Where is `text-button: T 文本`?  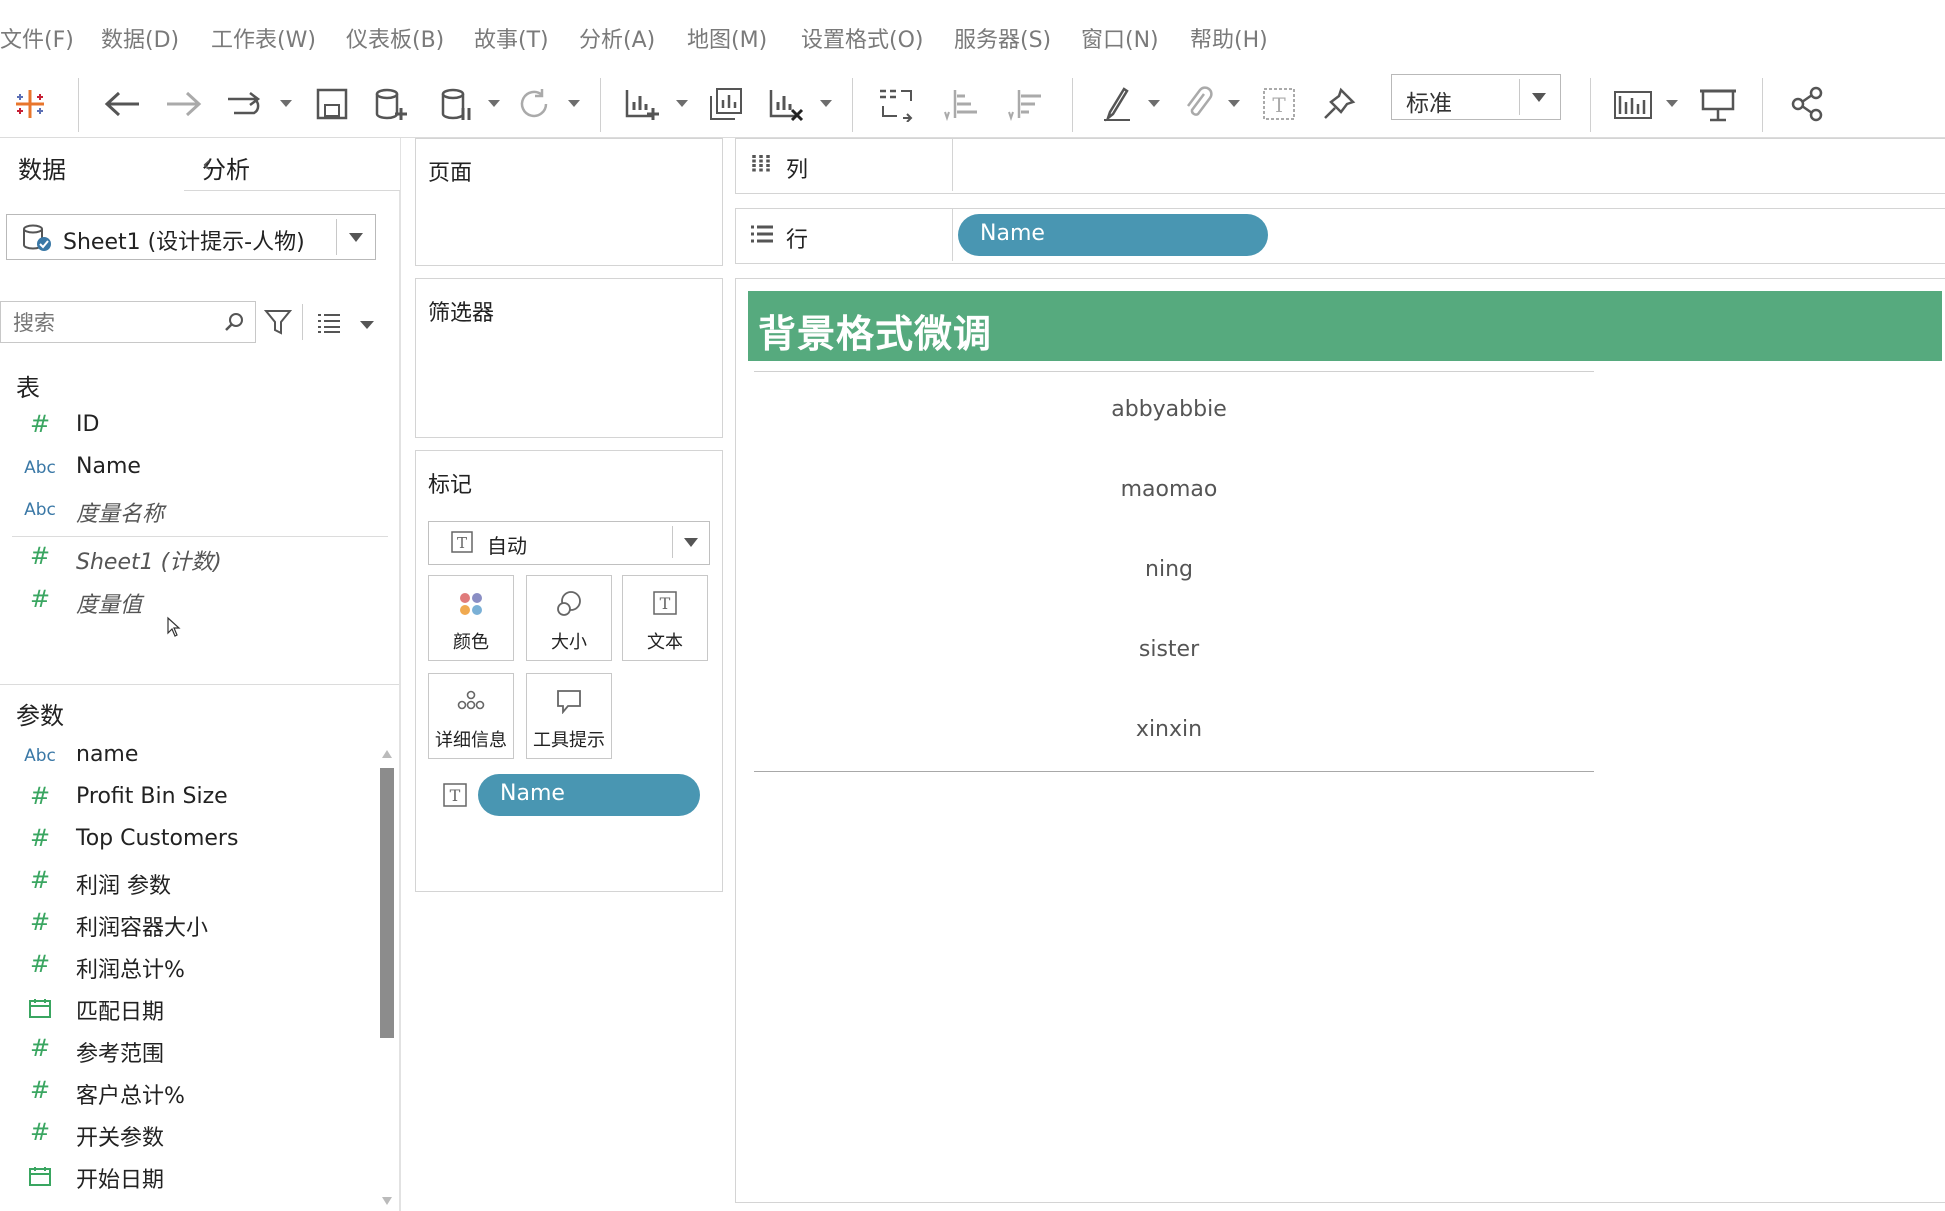 text-button: T 文本 is located at coordinates (665, 618).